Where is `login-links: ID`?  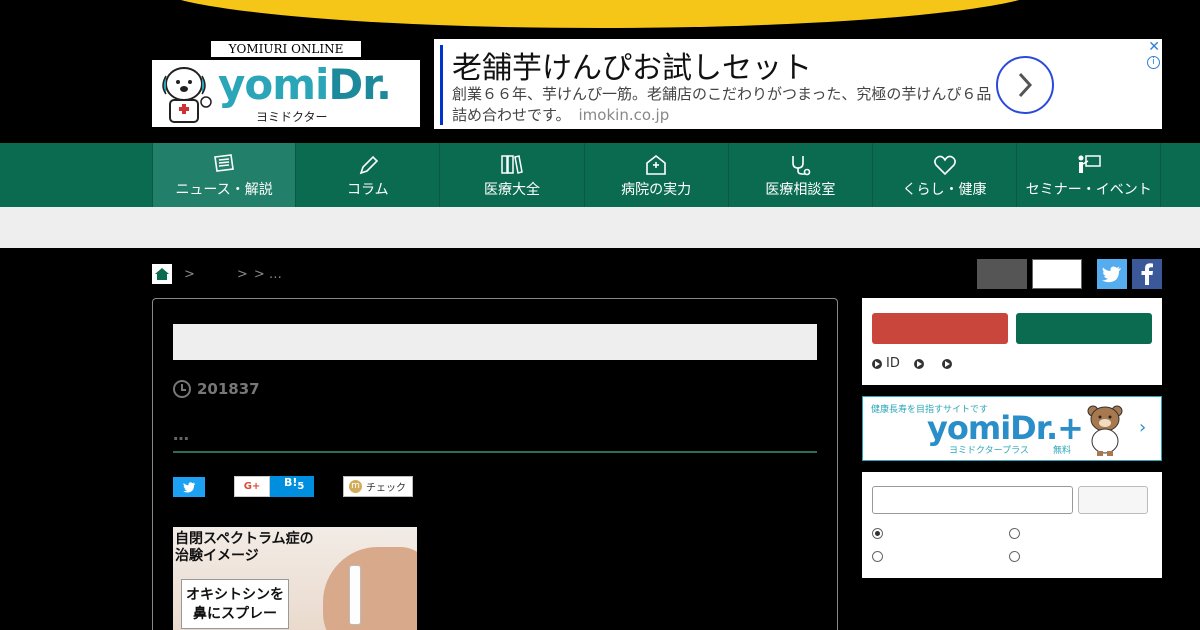
login-links: ID is located at coordinates (914, 363).